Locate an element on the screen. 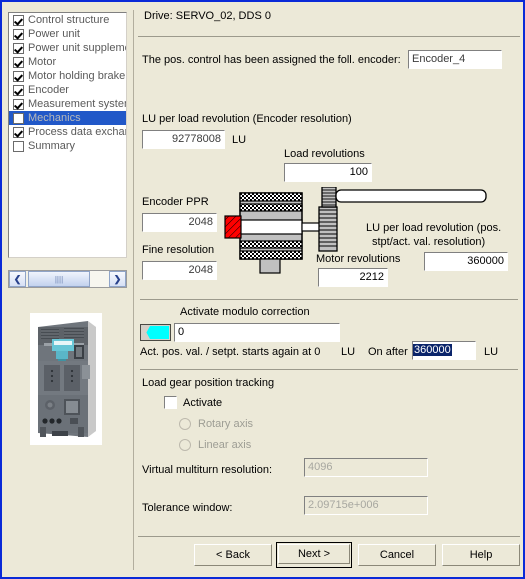  sidebar-step-item: Encoder is located at coordinates (67, 90).